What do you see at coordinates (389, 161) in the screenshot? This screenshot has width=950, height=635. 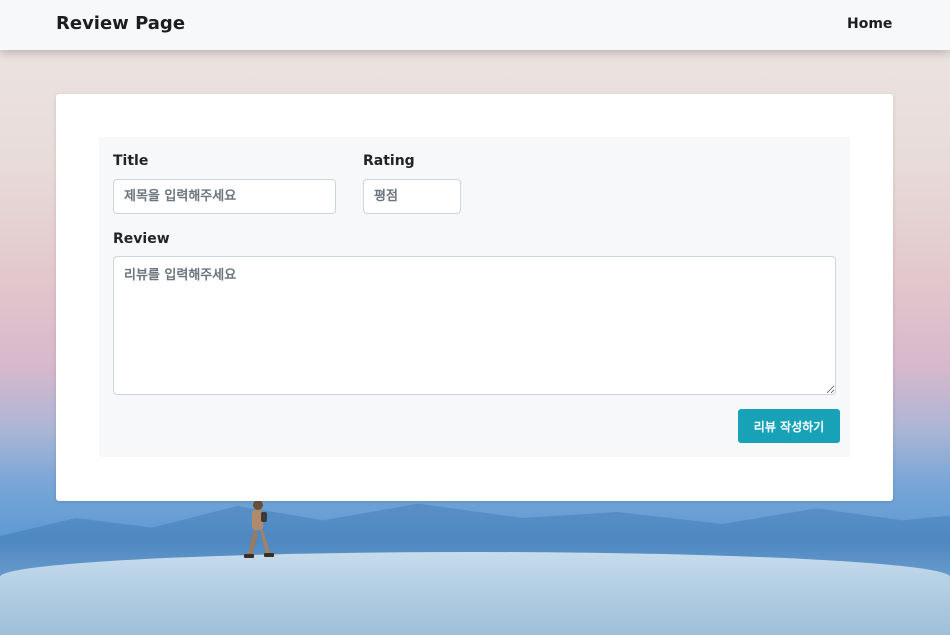 I see `rating-label: Rating` at bounding box center [389, 161].